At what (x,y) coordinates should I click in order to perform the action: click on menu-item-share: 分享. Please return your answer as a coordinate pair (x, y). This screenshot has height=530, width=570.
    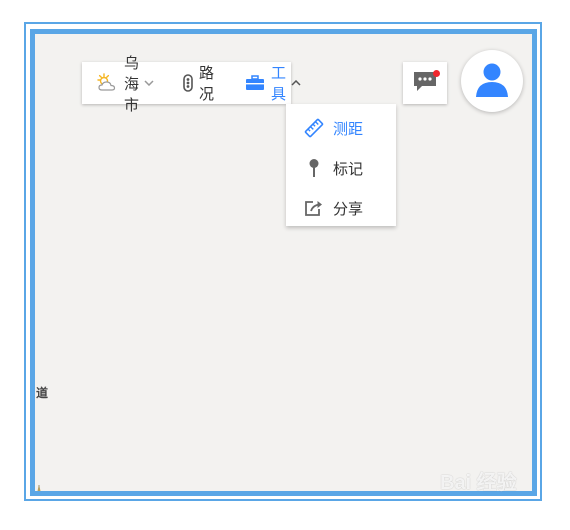
    Looking at the image, I should click on (341, 208).